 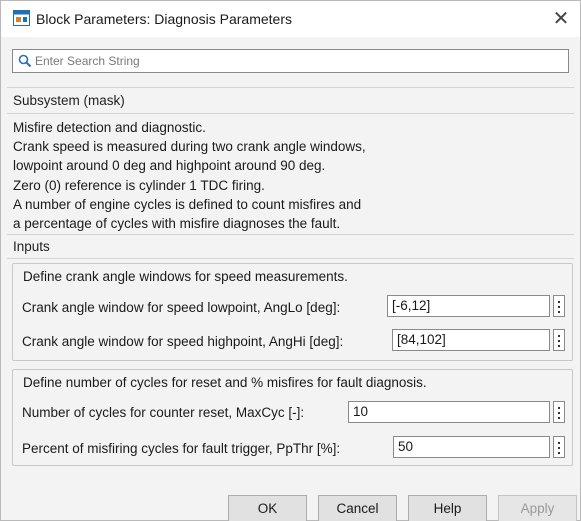 What do you see at coordinates (21, 18) in the screenshot?
I see `simulink-block-icon` at bounding box center [21, 18].